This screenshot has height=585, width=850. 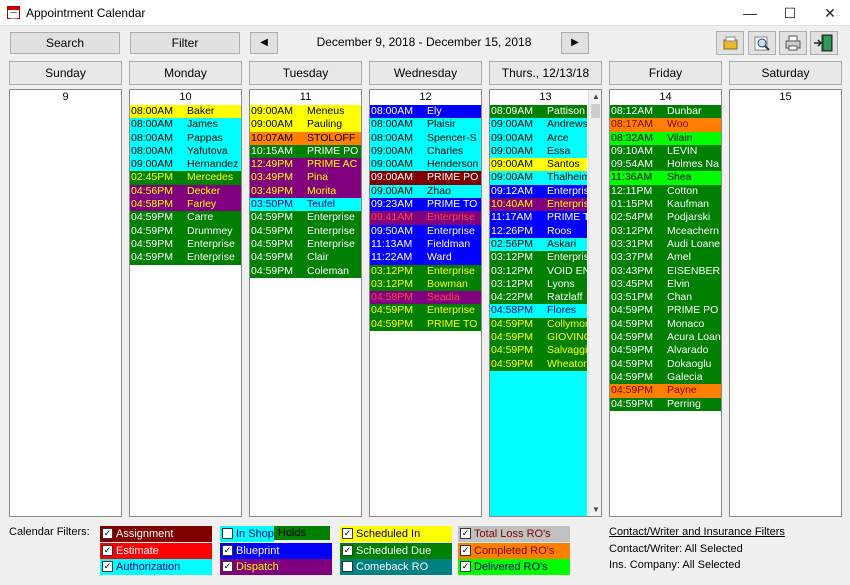 What do you see at coordinates (425, 231) in the screenshot?
I see `appointment-entry: 09:50AM Enterprise` at bounding box center [425, 231].